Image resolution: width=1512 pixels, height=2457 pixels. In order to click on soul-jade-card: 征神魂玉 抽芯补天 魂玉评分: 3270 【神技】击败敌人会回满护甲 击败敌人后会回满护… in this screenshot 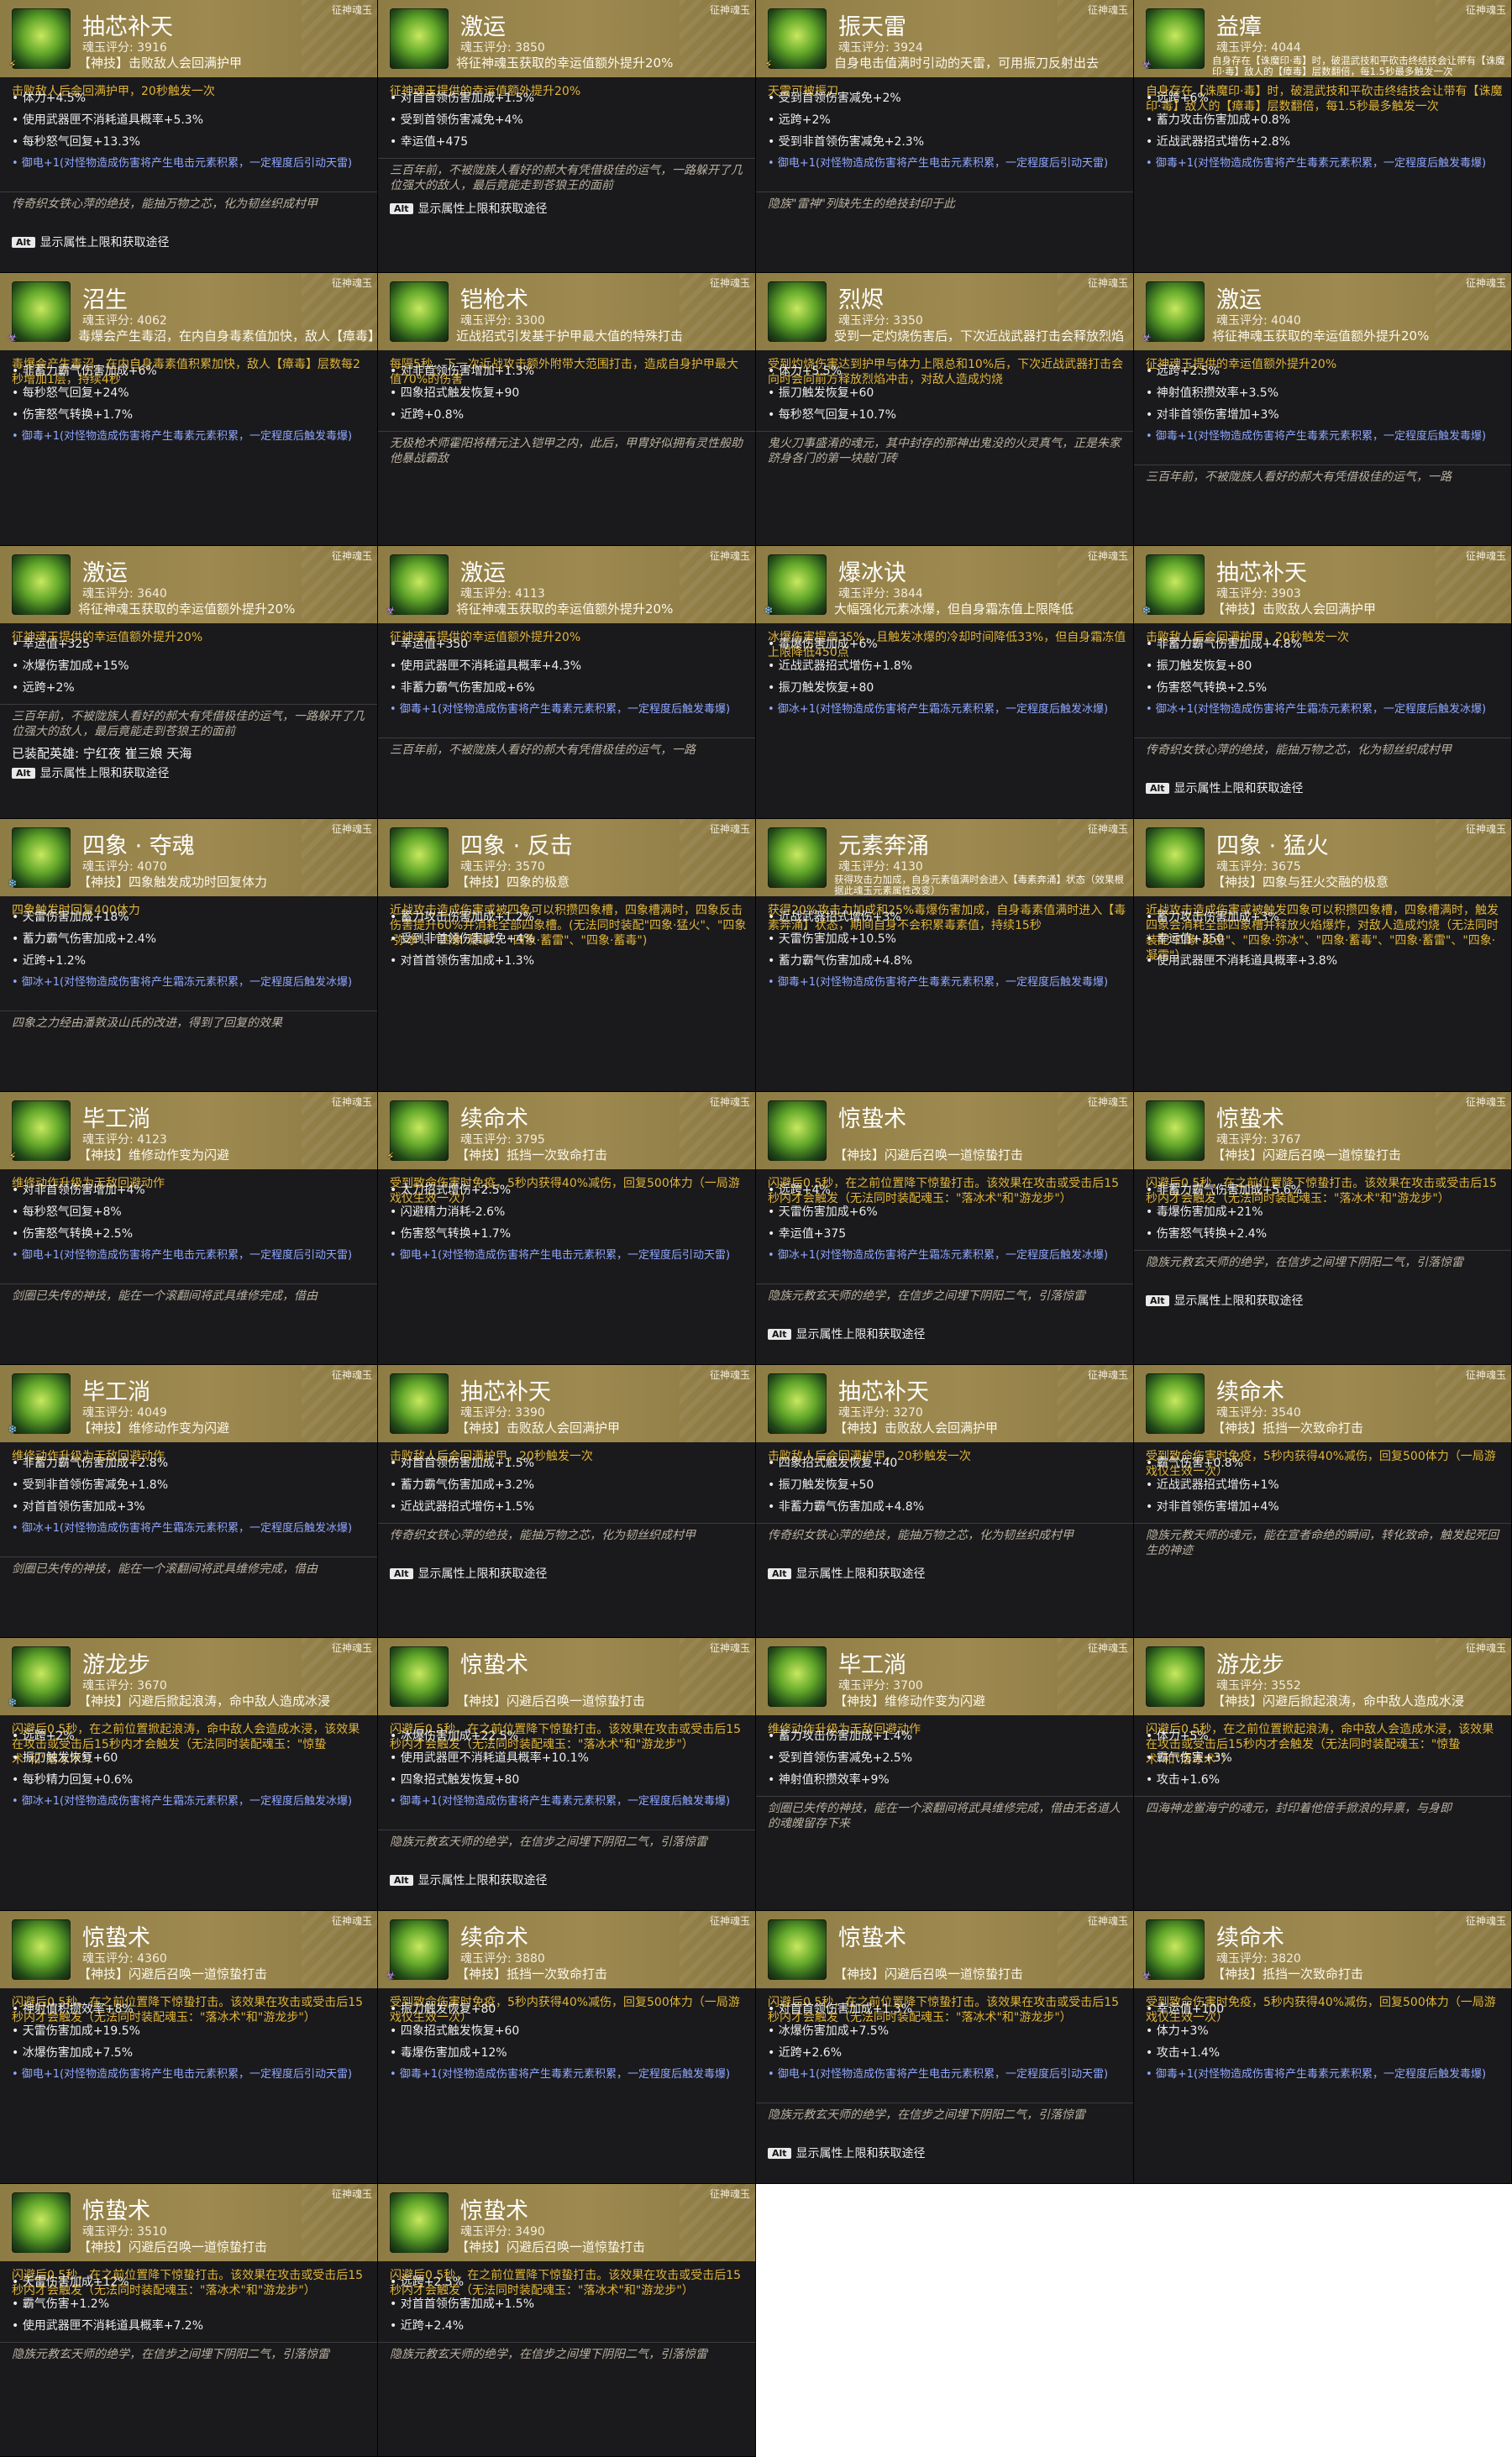, I will do `click(945, 1501)`.